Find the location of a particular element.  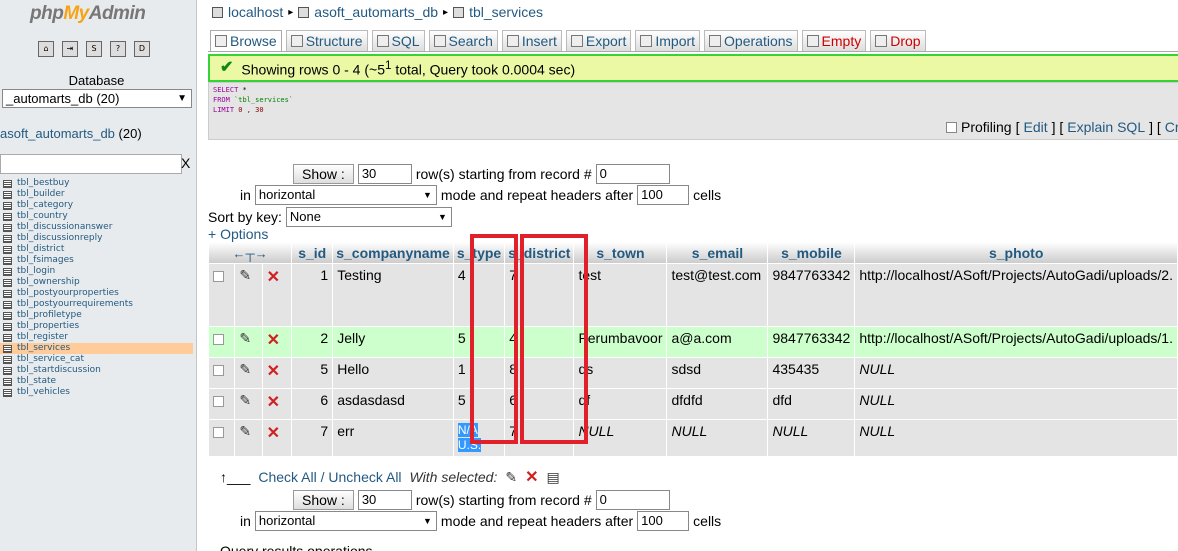

column-header: s_photo is located at coordinates (1016, 252).